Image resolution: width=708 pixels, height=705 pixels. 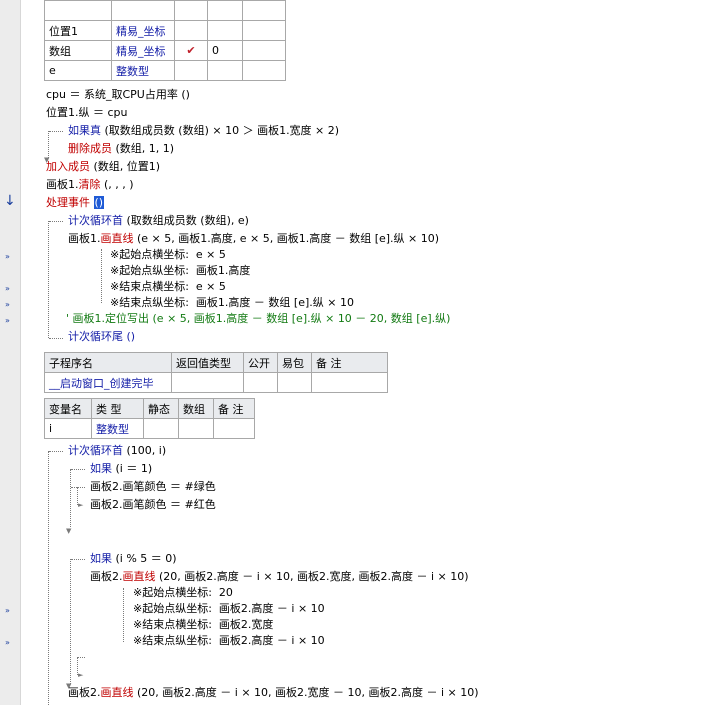 What do you see at coordinates (229, 609) in the screenshot?
I see `param-start-y: ※起始点纵坐标: 画板2.高度 － i × 10` at bounding box center [229, 609].